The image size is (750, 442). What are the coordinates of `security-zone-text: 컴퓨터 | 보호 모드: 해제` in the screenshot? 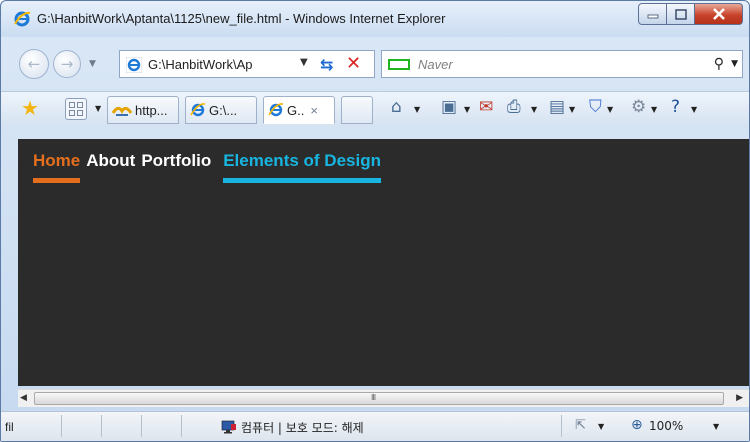 It's located at (302, 427).